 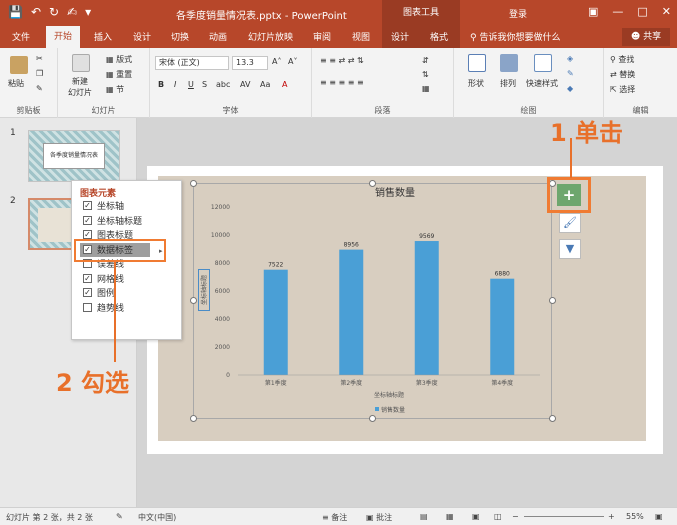 What do you see at coordinates (220, 235) in the screenshot?
I see `y-tick-label: 10000` at bounding box center [220, 235].